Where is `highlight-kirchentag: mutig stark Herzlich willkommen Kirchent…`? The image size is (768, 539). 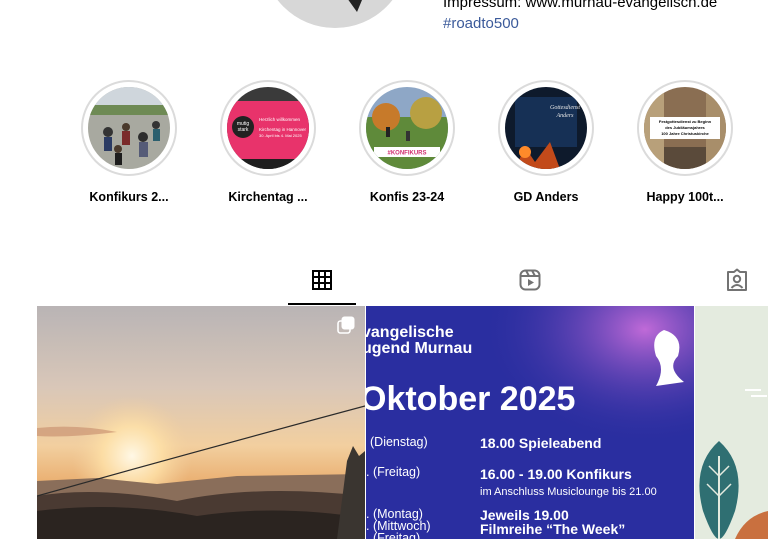
highlight-kirchentag: mutig stark Herzlich willkommen Kirchent… is located at coordinates (268, 142).